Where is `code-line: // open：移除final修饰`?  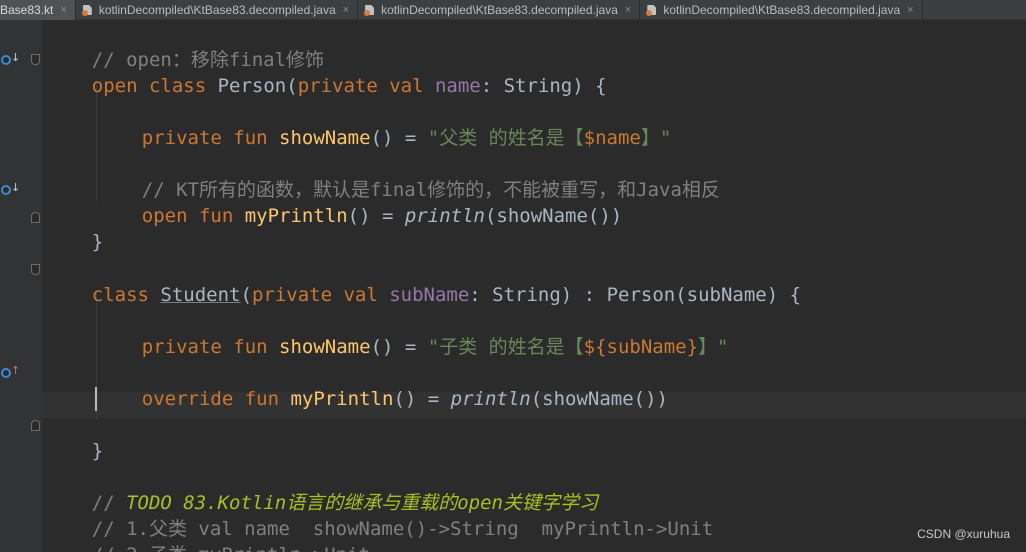
code-line: // open：移除final修饰 is located at coordinates (185, 46).